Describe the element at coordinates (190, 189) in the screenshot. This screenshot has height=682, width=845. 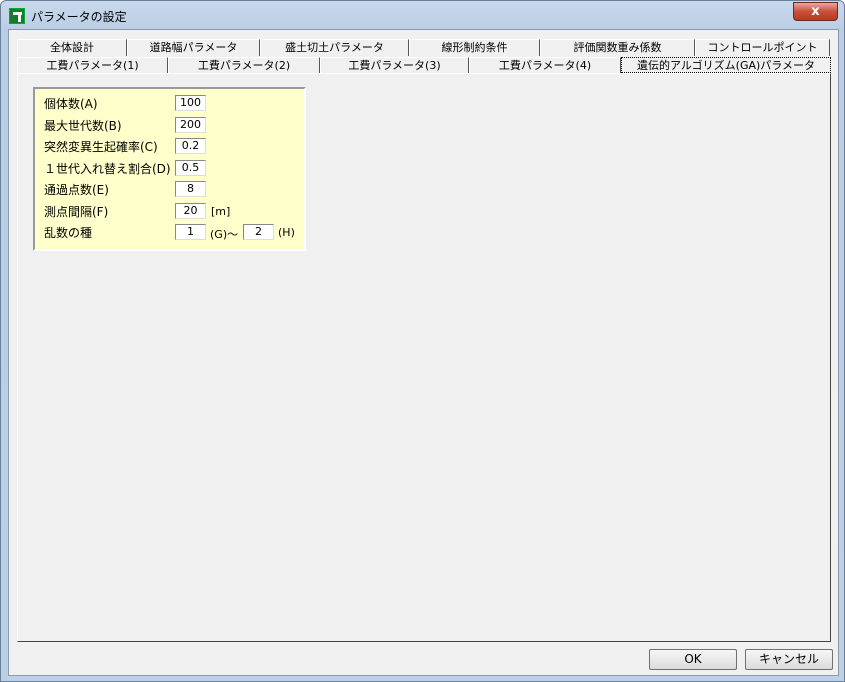
I see `waypoints-input: 8` at that location.